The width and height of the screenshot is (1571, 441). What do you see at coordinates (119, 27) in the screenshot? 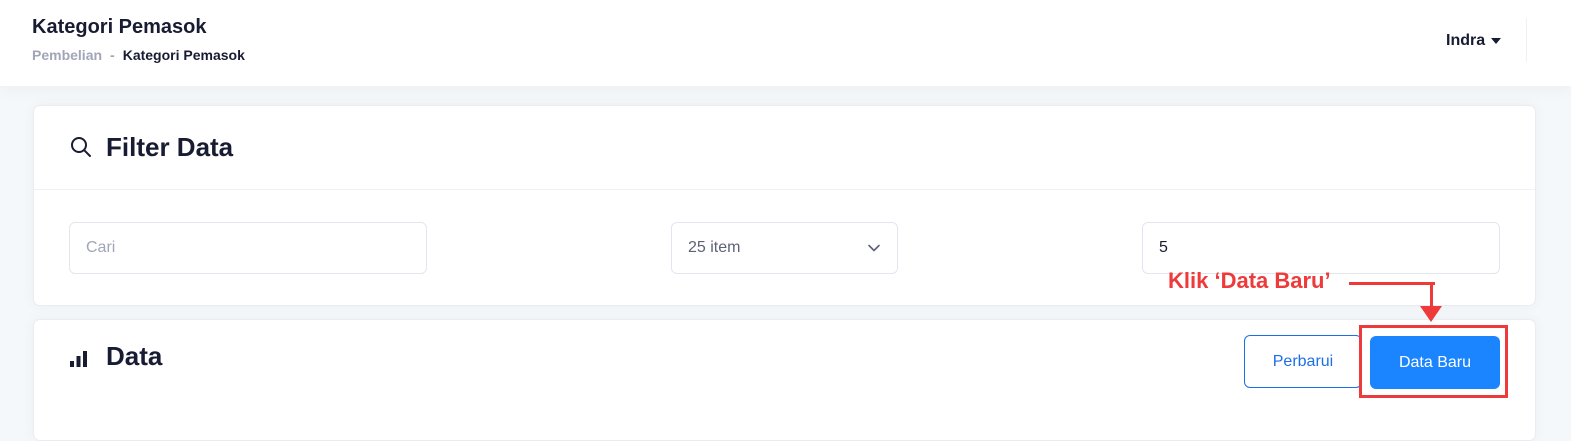
I see `page-title: Kategori Pemasok` at bounding box center [119, 27].